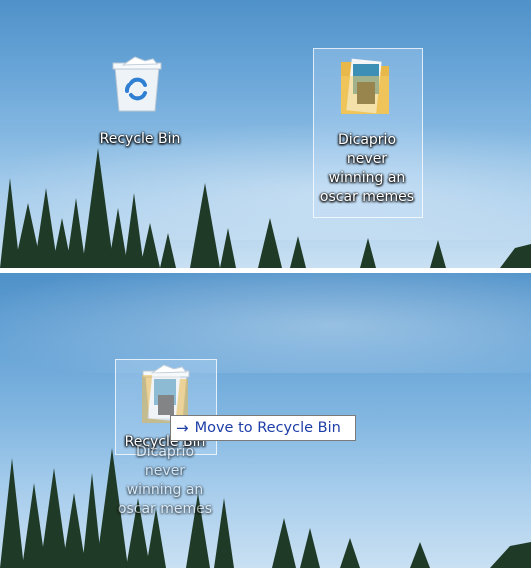 The width and height of the screenshot is (531, 568). Describe the element at coordinates (267, 428) in the screenshot. I see `drag-tooltip-text: Move to Recycle Bin` at that location.